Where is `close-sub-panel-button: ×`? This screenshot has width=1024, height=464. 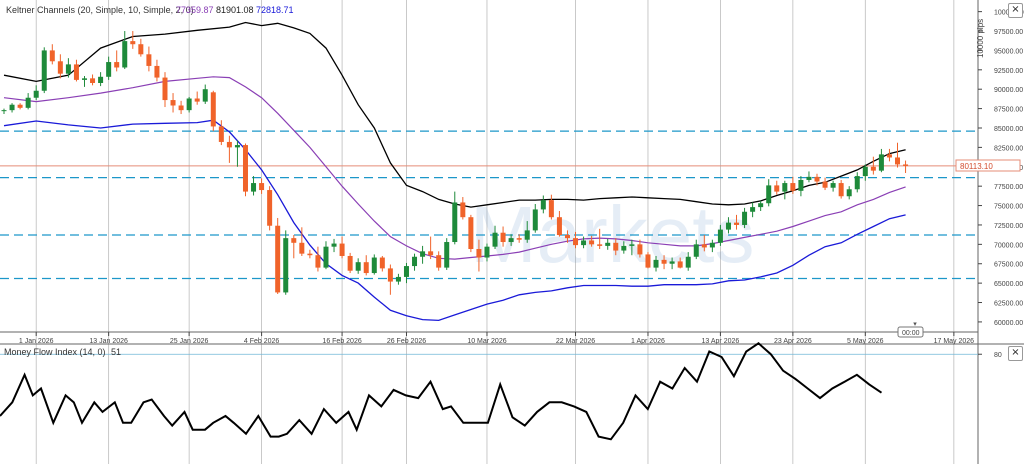
close-sub-panel-button: × is located at coordinates (1015, 353).